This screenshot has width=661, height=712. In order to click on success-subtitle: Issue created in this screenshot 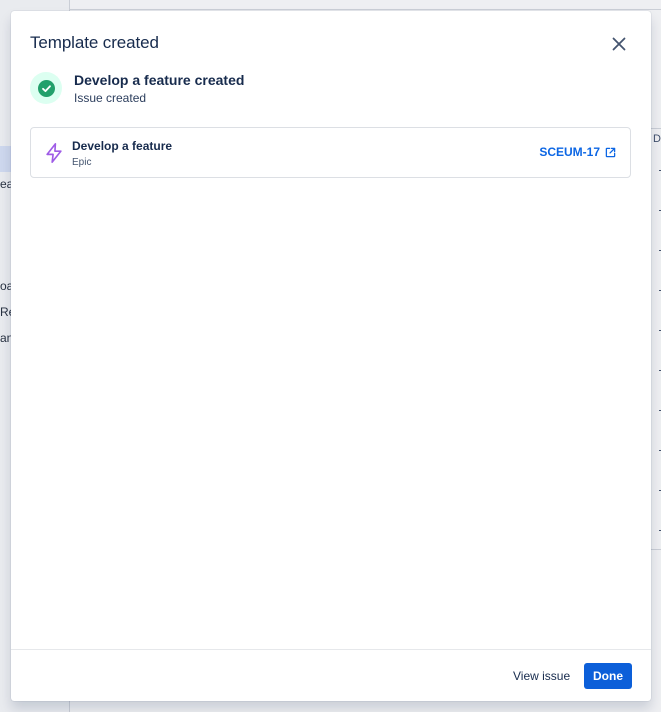, I will do `click(110, 98)`.